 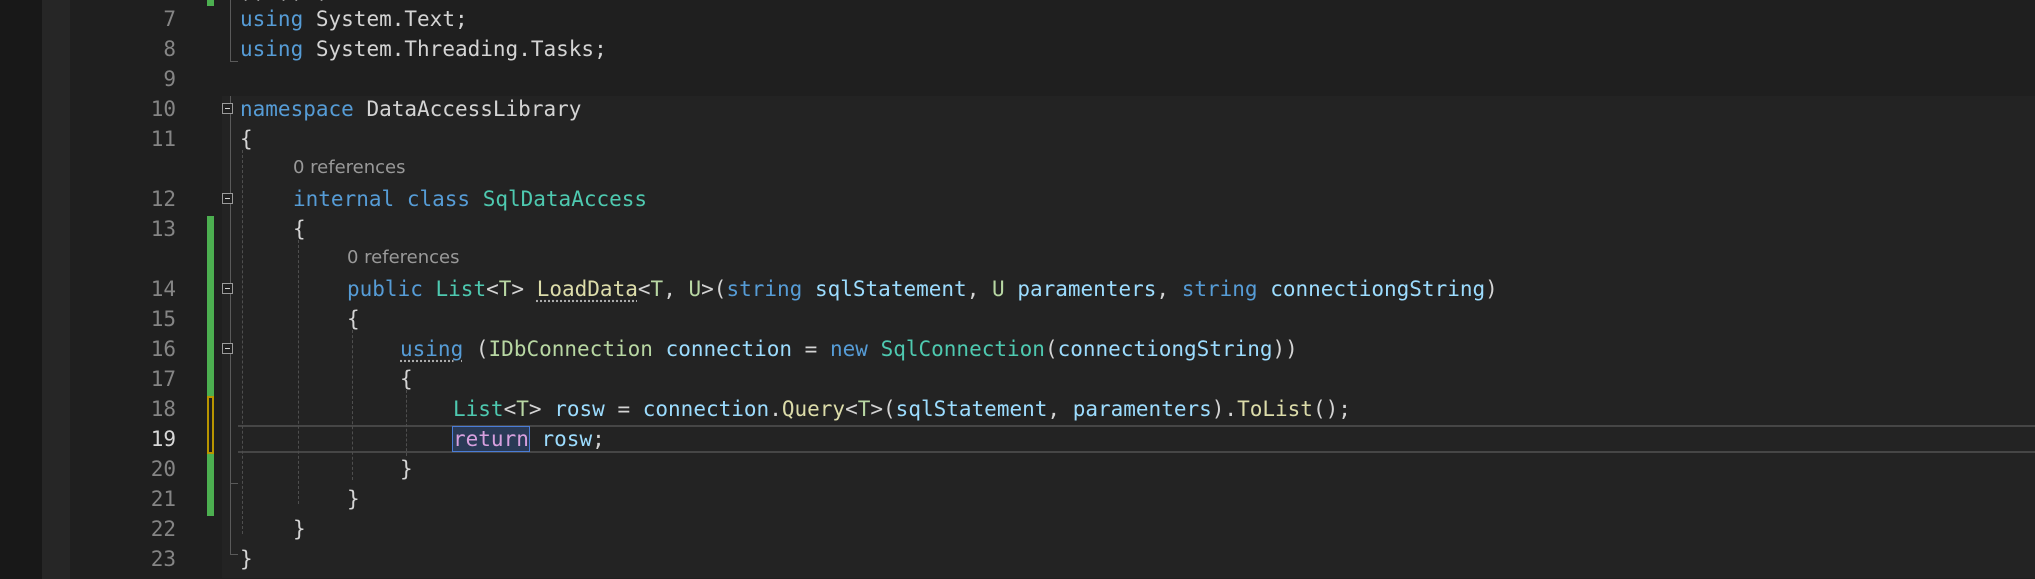 What do you see at coordinates (1087, 289) in the screenshot?
I see `parameter: paramenters` at bounding box center [1087, 289].